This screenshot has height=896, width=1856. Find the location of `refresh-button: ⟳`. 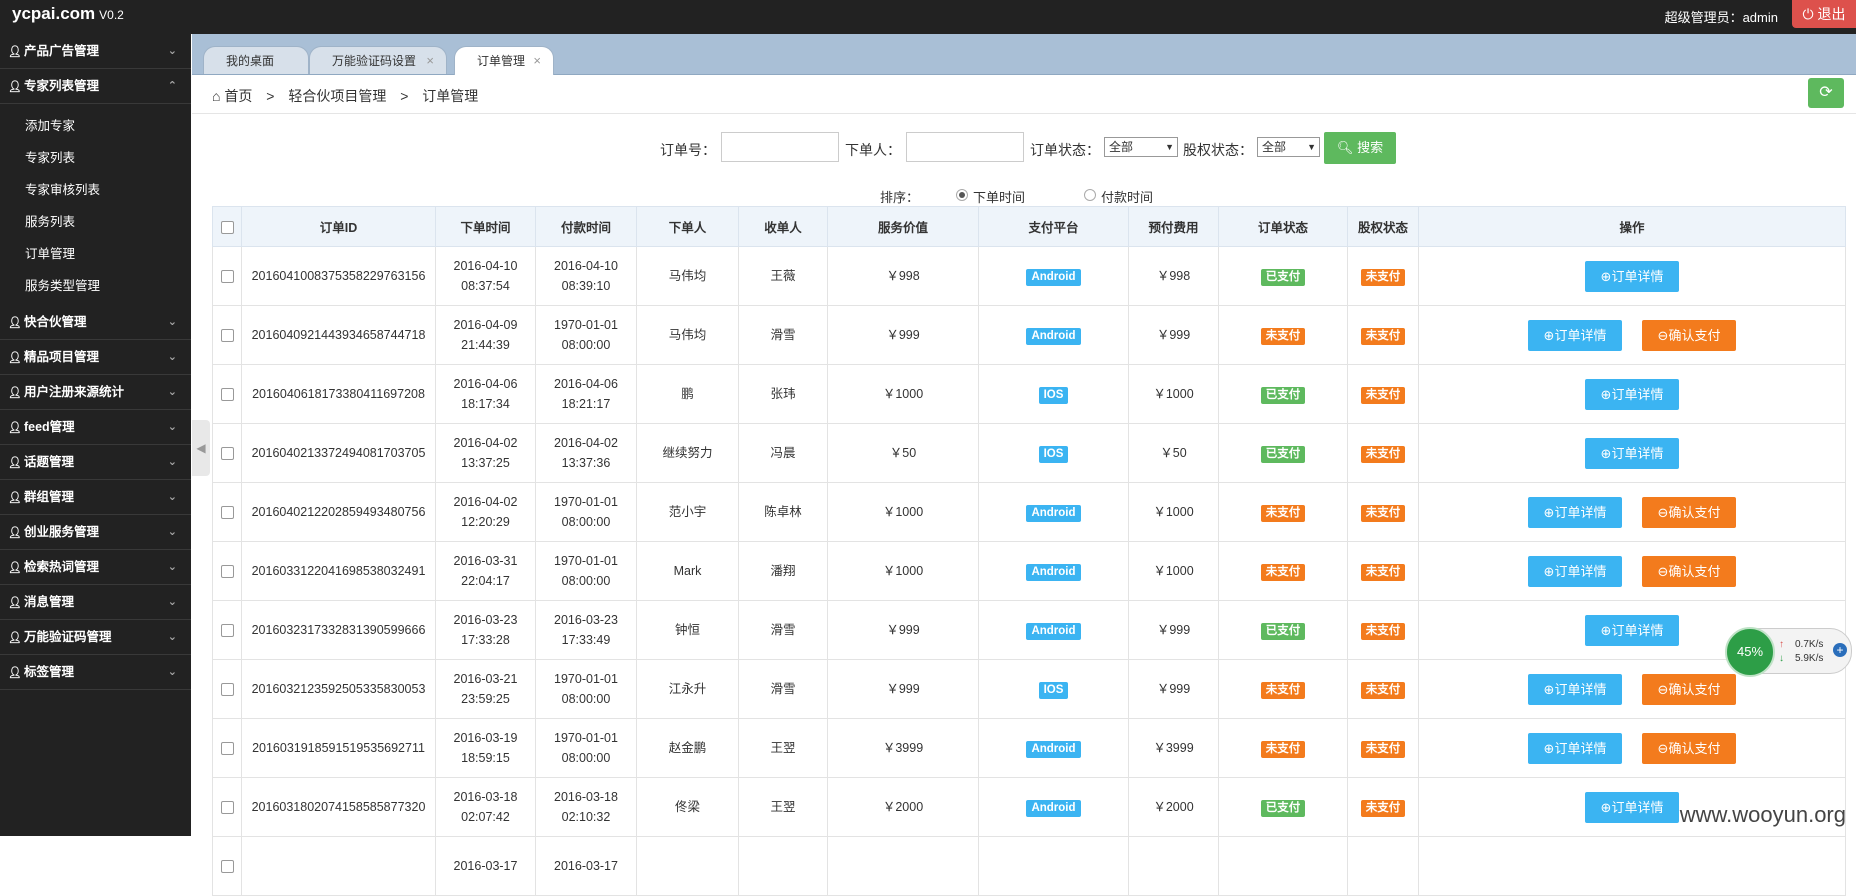

refresh-button: ⟳ is located at coordinates (1826, 93).